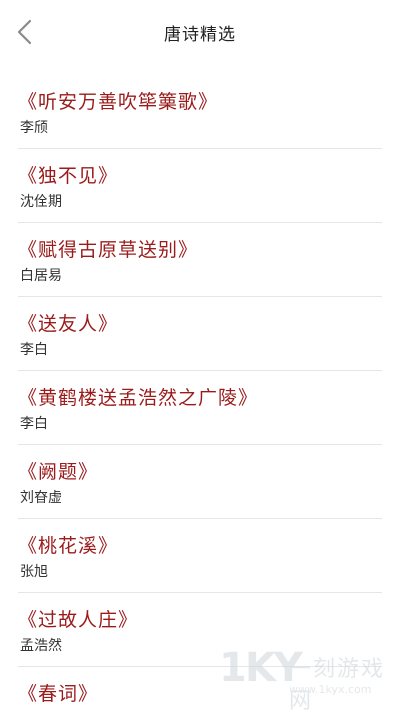 This screenshot has width=400, height=711. What do you see at coordinates (200, 630) in the screenshot?
I see `list-item: 《过故人庄》 孟浩然` at bounding box center [200, 630].